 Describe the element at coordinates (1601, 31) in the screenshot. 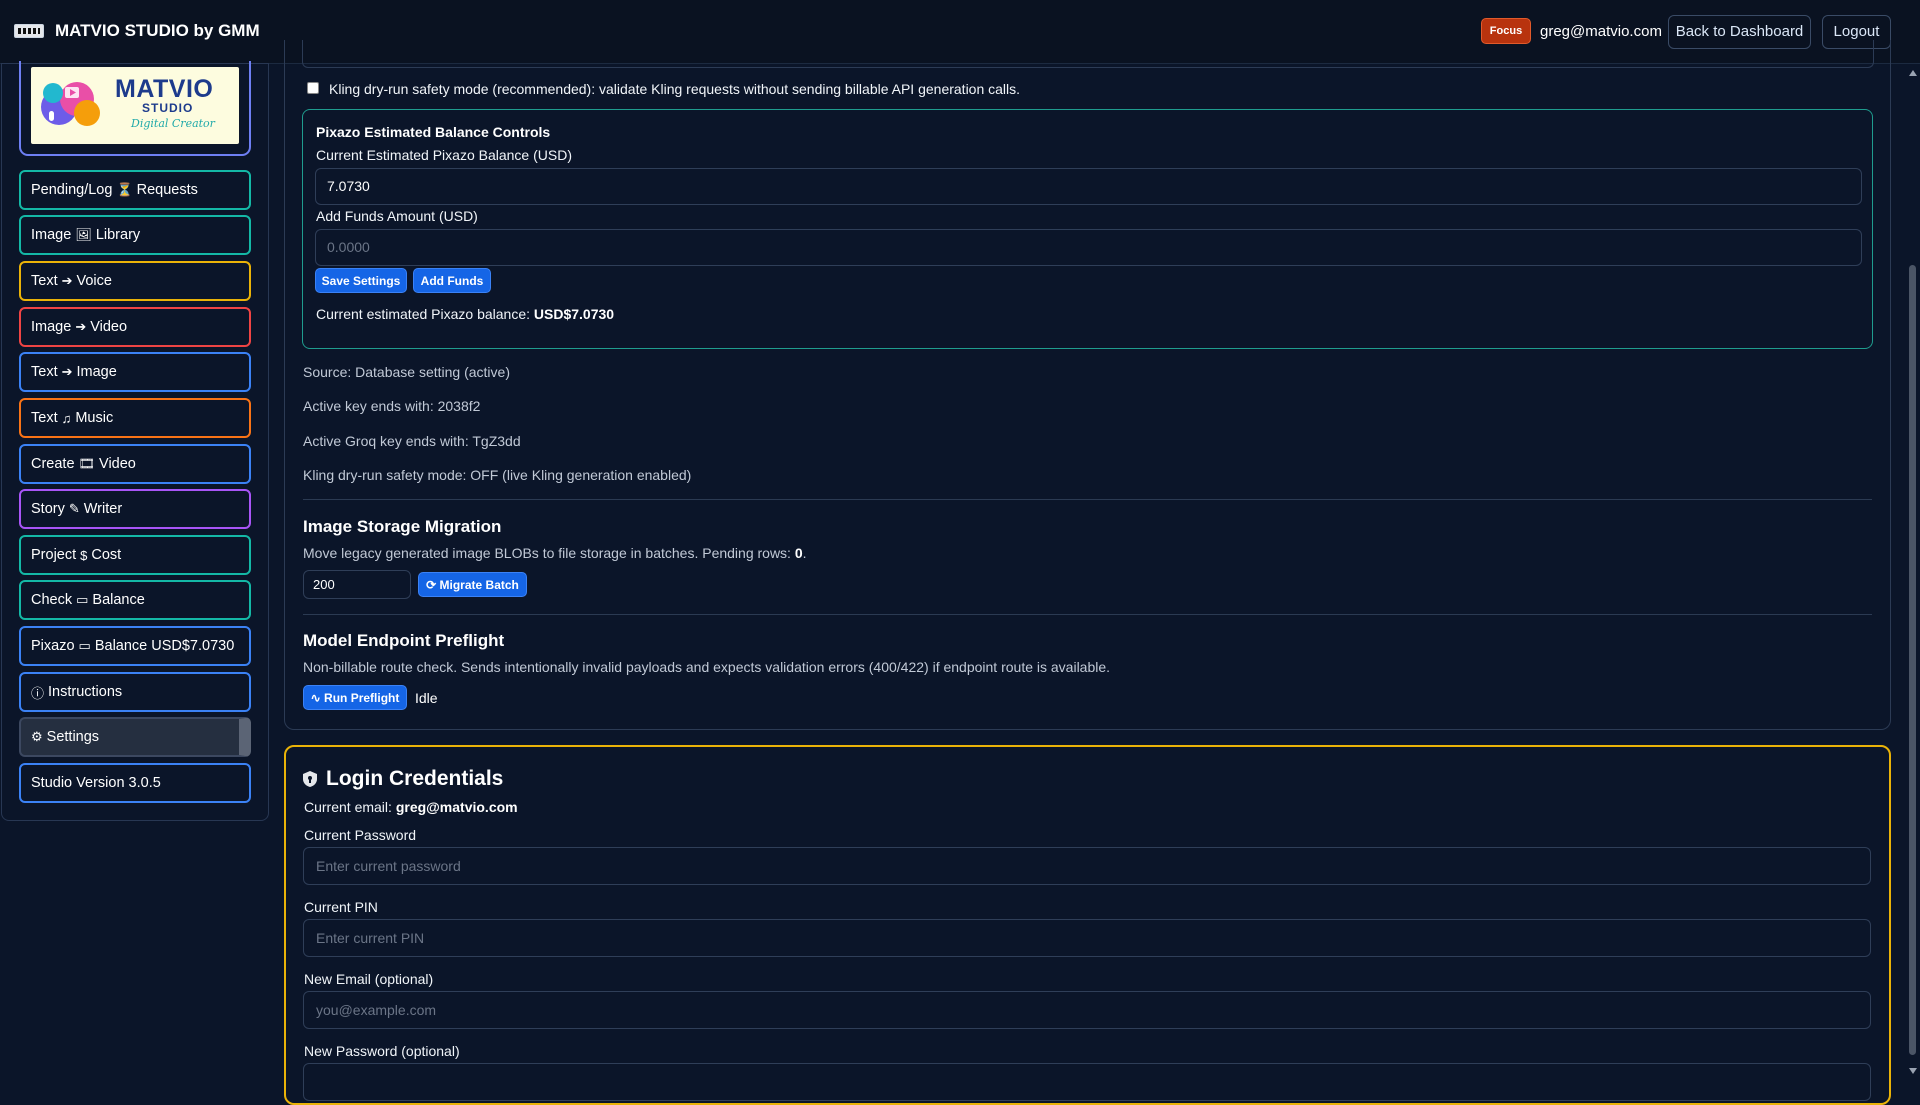

I see `user-email: greg@matvio.com` at that location.